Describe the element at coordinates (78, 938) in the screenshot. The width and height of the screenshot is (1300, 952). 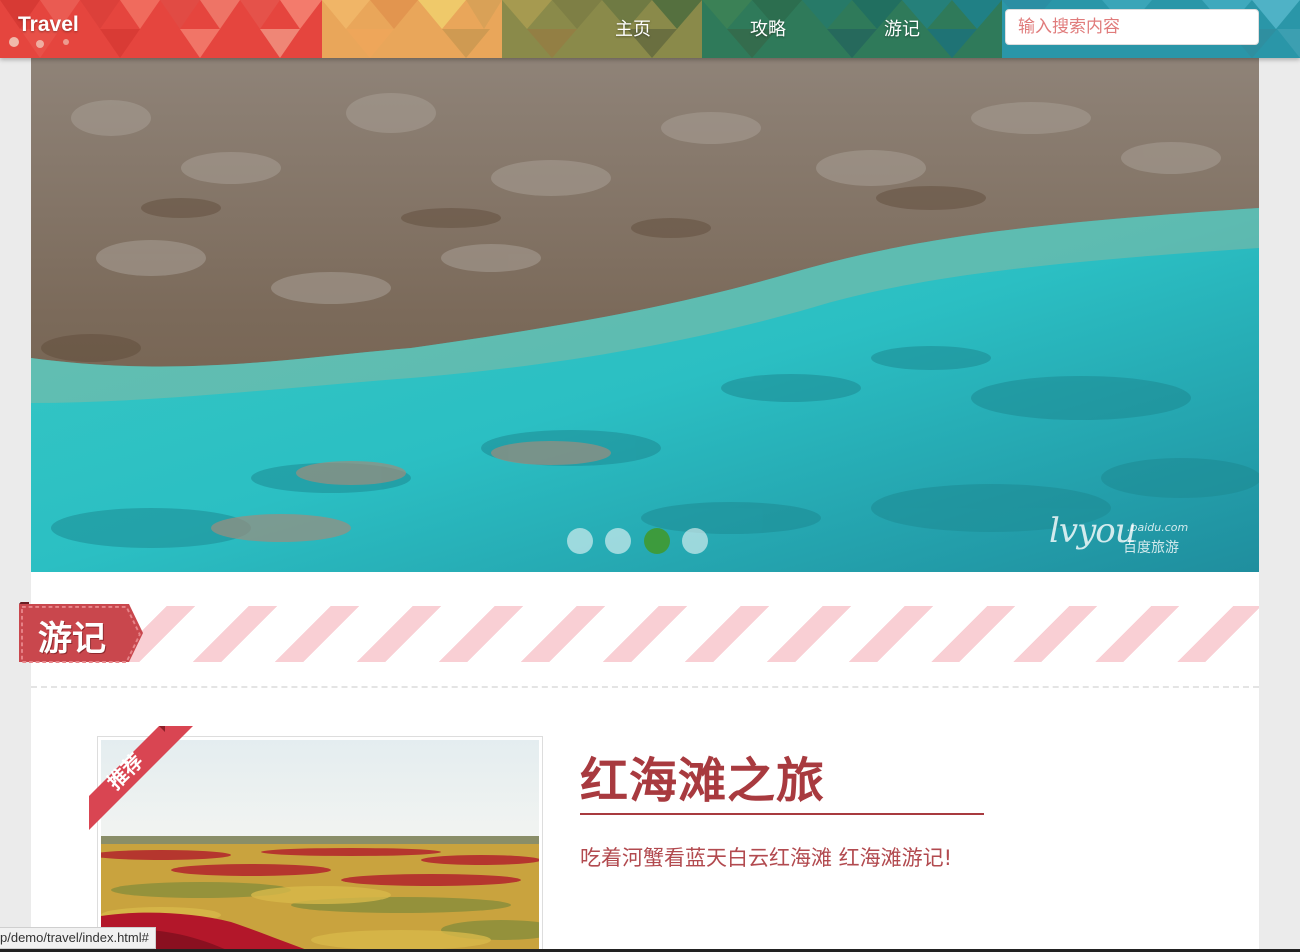
I see `browser-status-bar: p/demo/travel/index.html#` at that location.